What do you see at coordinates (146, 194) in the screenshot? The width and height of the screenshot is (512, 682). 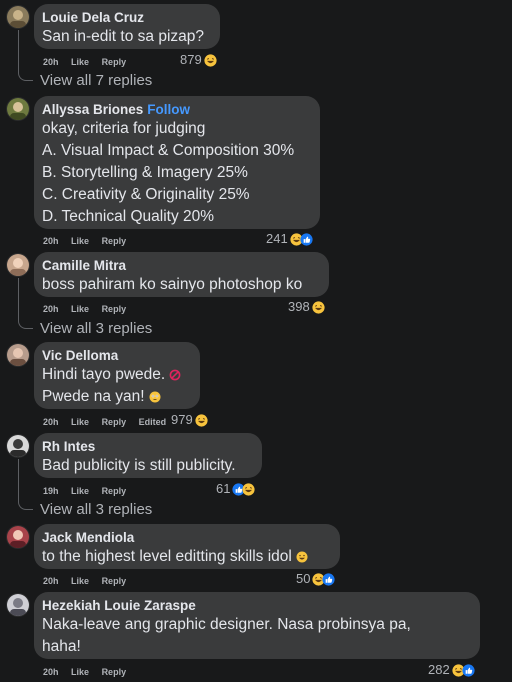 I see `comment-text: C. Creativity & Originality 25%` at bounding box center [146, 194].